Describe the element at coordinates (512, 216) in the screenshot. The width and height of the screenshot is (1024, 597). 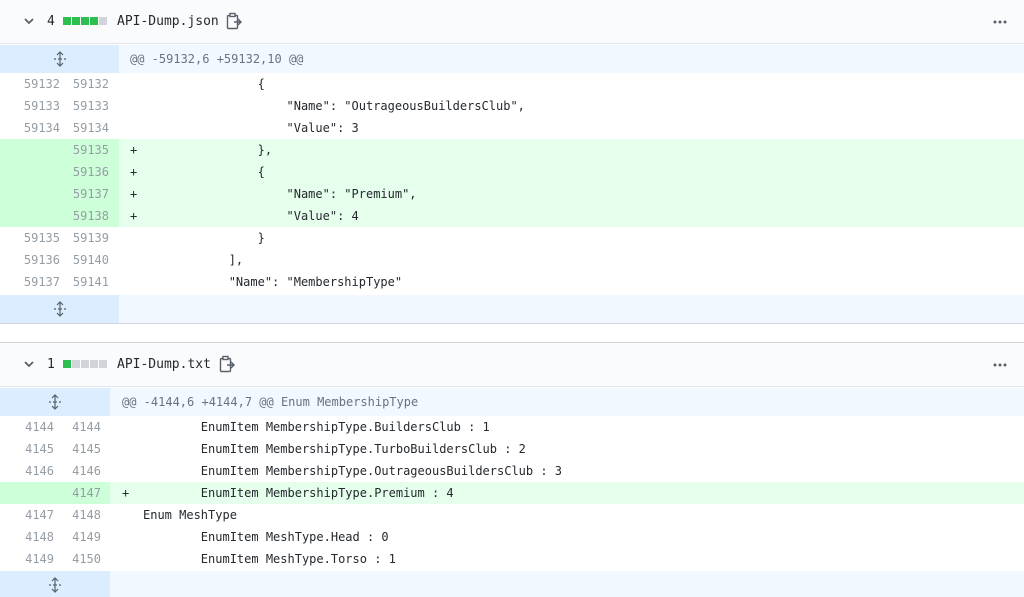
I see `added-line: 59138 + "Value": 4` at that location.